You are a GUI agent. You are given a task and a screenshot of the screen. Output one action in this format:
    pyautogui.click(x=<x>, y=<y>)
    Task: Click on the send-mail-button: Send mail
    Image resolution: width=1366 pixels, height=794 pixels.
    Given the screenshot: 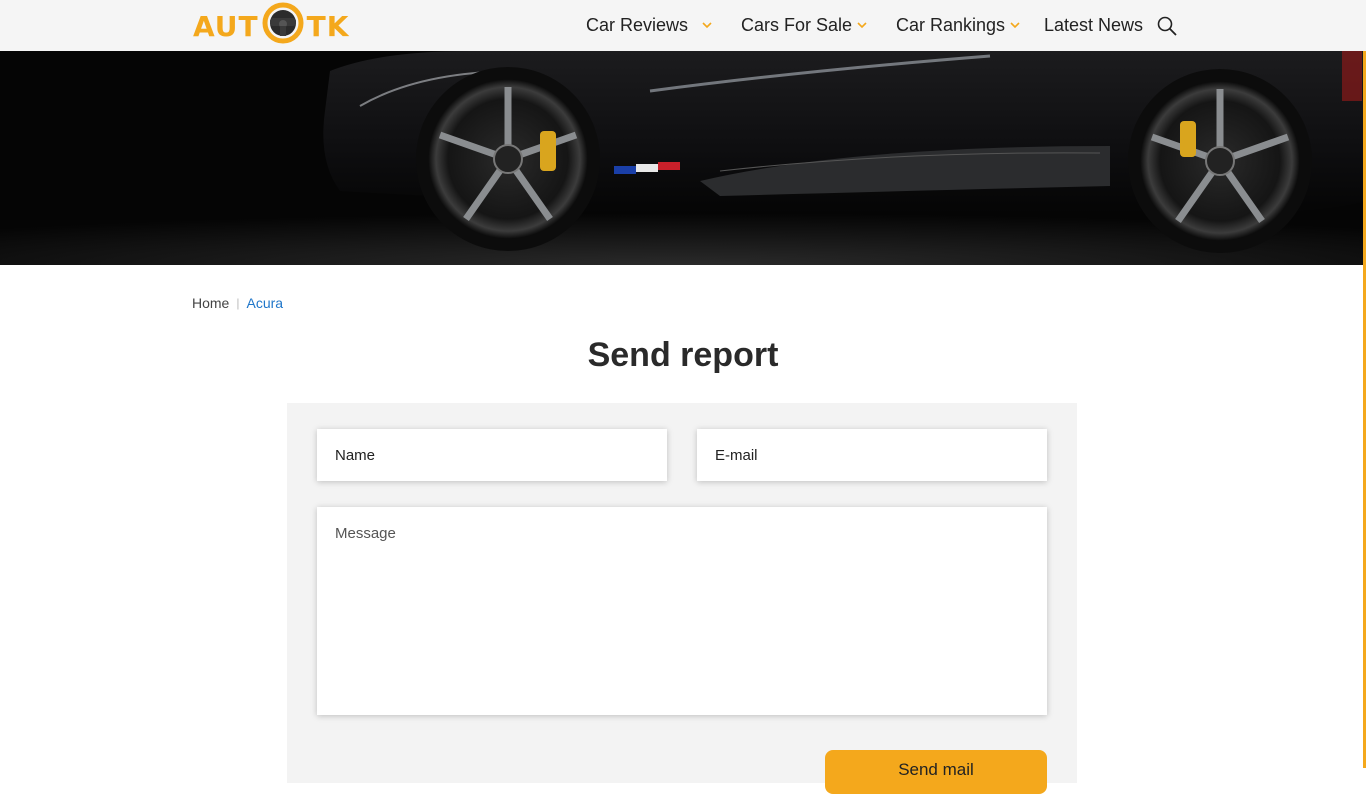 What is the action you would take?
    pyautogui.click(x=936, y=772)
    